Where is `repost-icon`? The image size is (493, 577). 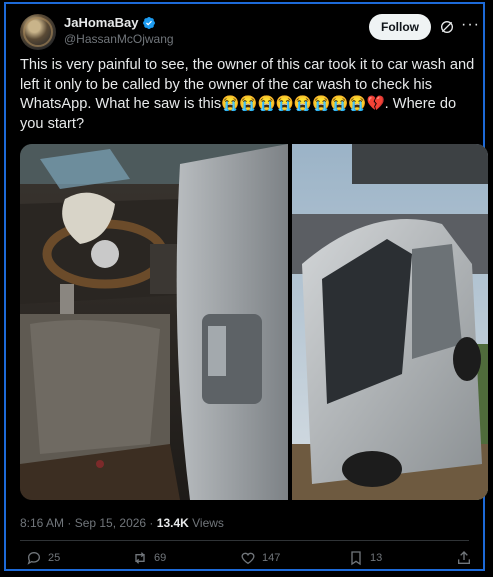 repost-icon is located at coordinates (140, 558).